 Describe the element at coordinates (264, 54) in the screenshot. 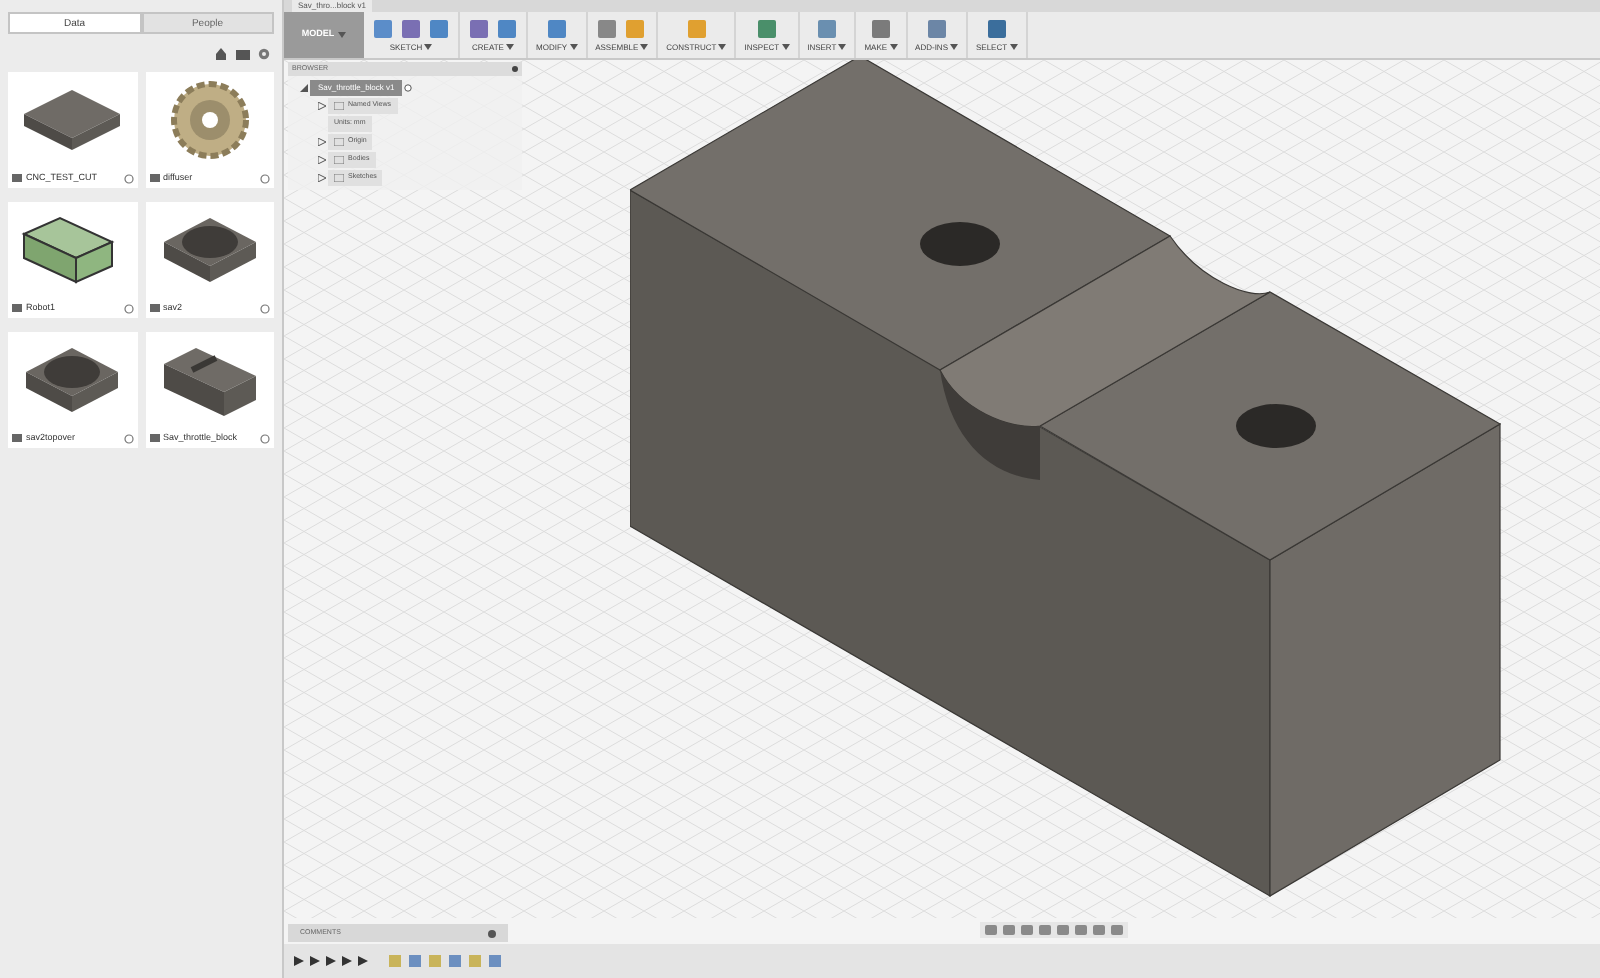

I see `settings-icon` at that location.